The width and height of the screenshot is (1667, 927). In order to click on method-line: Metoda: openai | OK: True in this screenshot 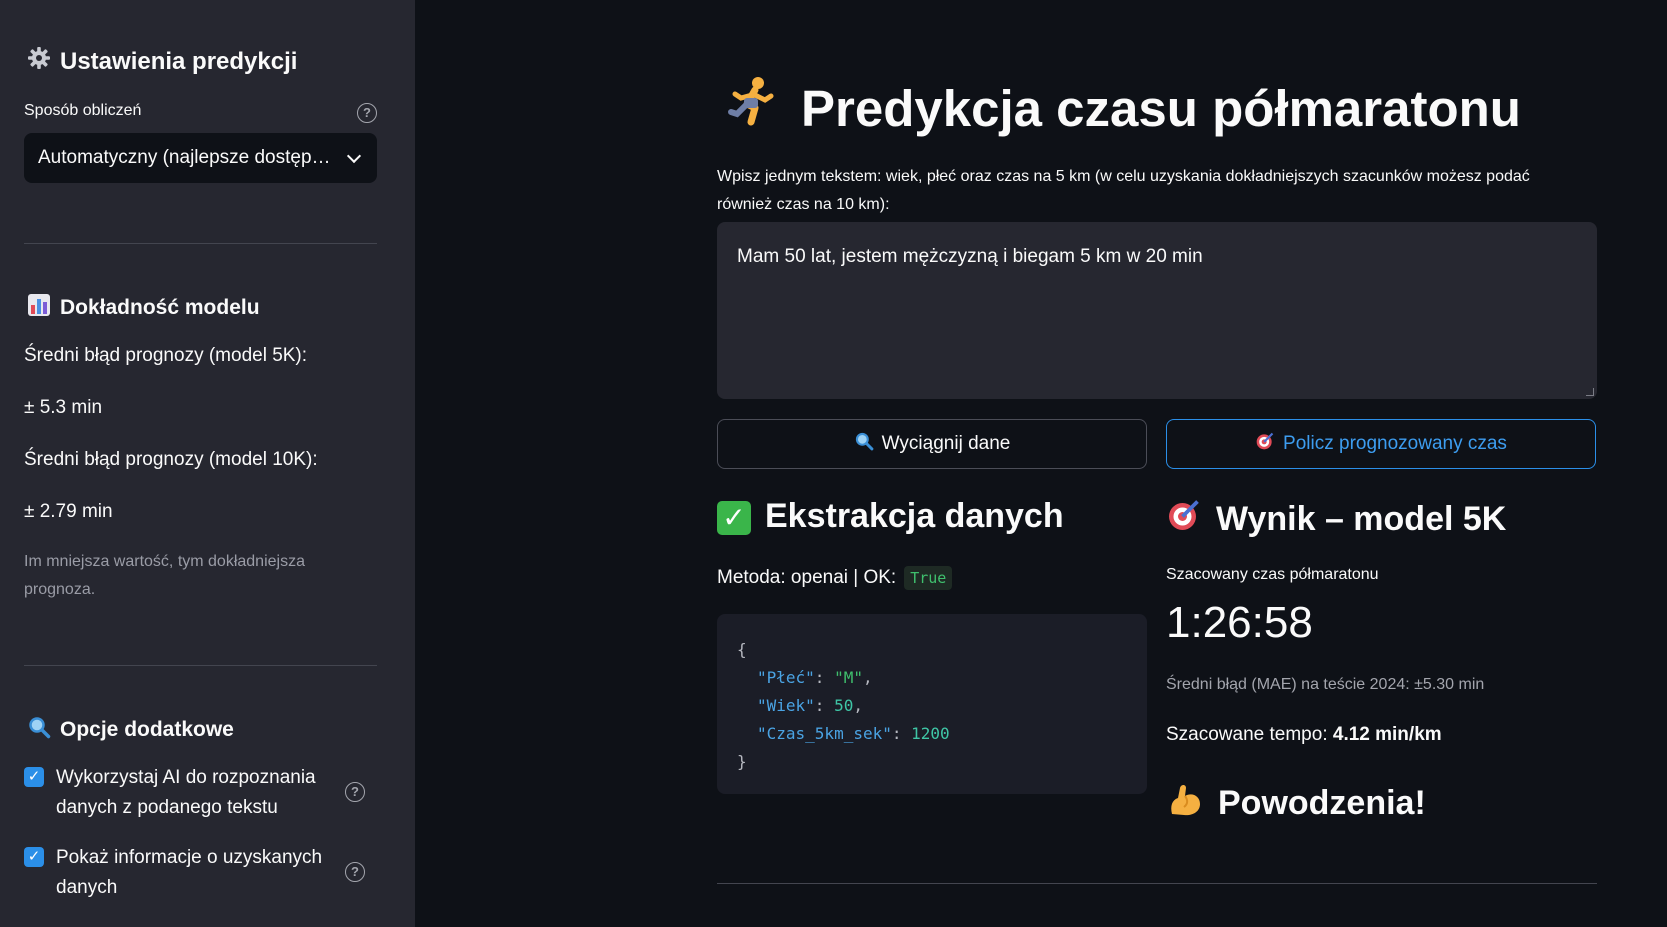, I will do `click(835, 578)`.